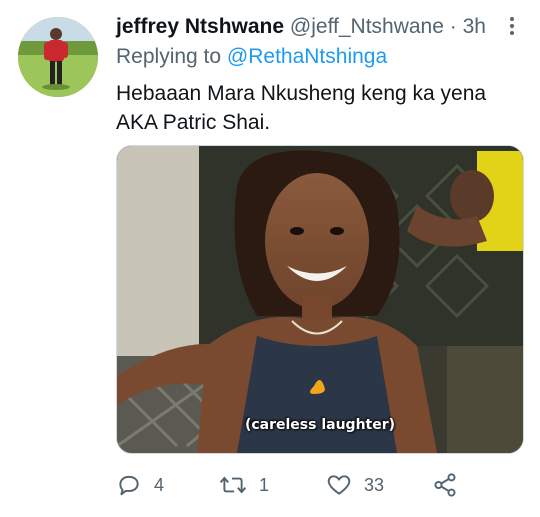  Describe the element at coordinates (129, 485) in the screenshot. I see `reply-bubble-icon` at that location.